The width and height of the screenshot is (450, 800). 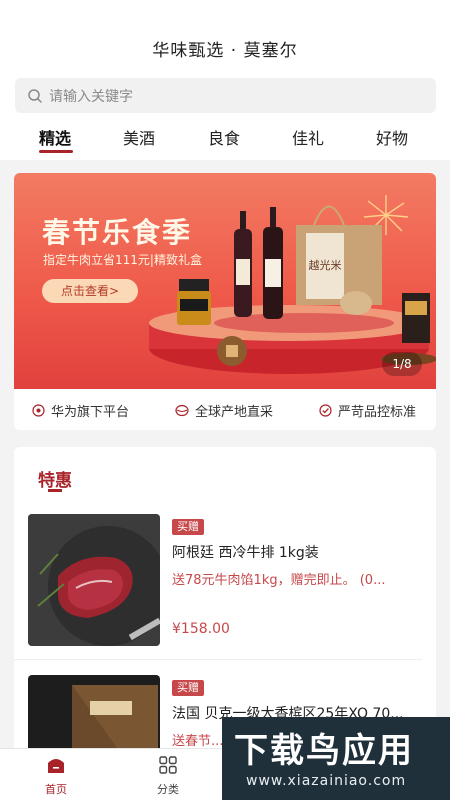 What do you see at coordinates (402, 364) in the screenshot?
I see `banner-pager: 1/8` at bounding box center [402, 364].